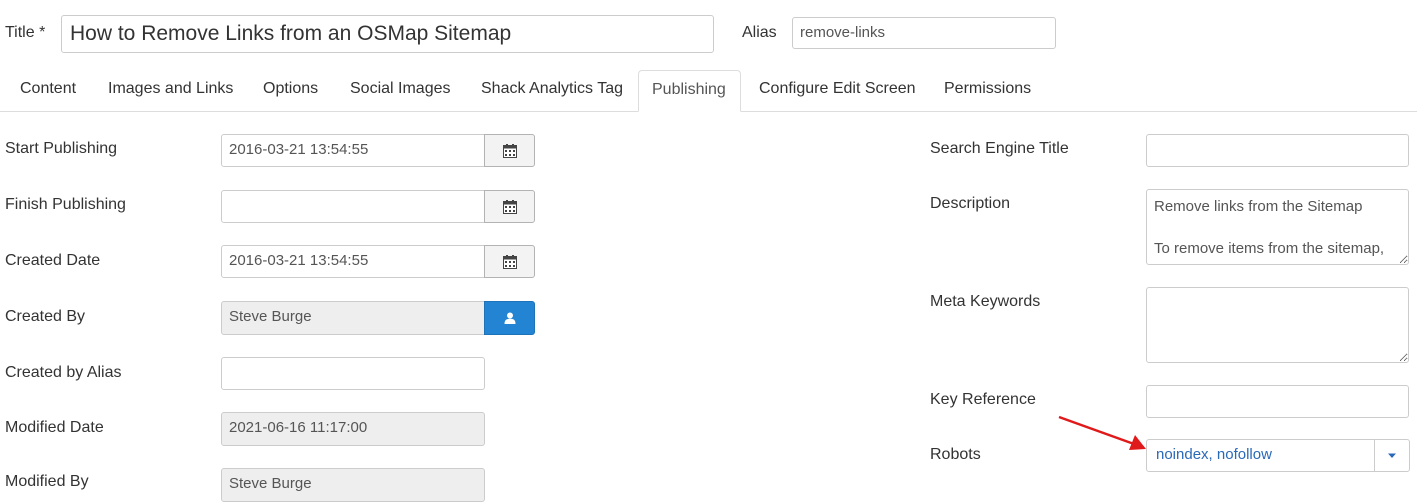 Image resolution: width=1417 pixels, height=502 pixels. I want to click on description-textarea, so click(1277, 227).